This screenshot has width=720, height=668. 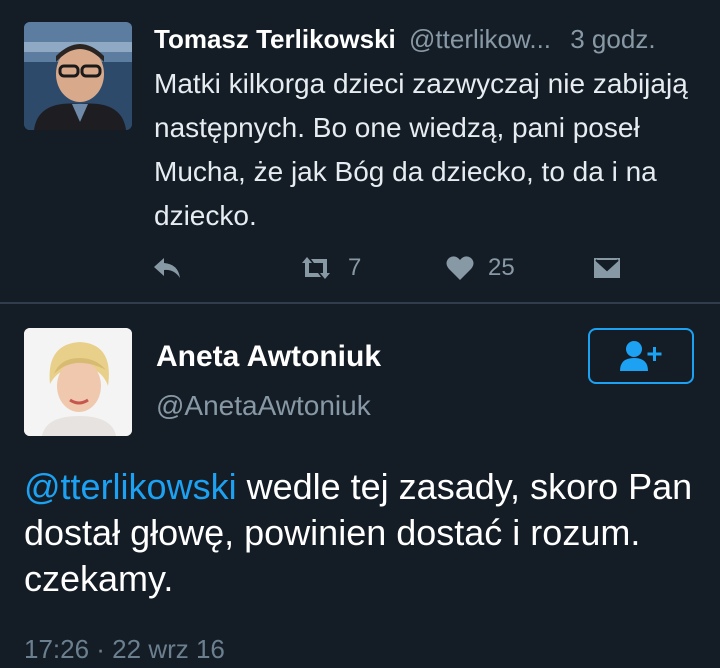 What do you see at coordinates (501, 267) in the screenshot?
I see `like-count: 25` at bounding box center [501, 267].